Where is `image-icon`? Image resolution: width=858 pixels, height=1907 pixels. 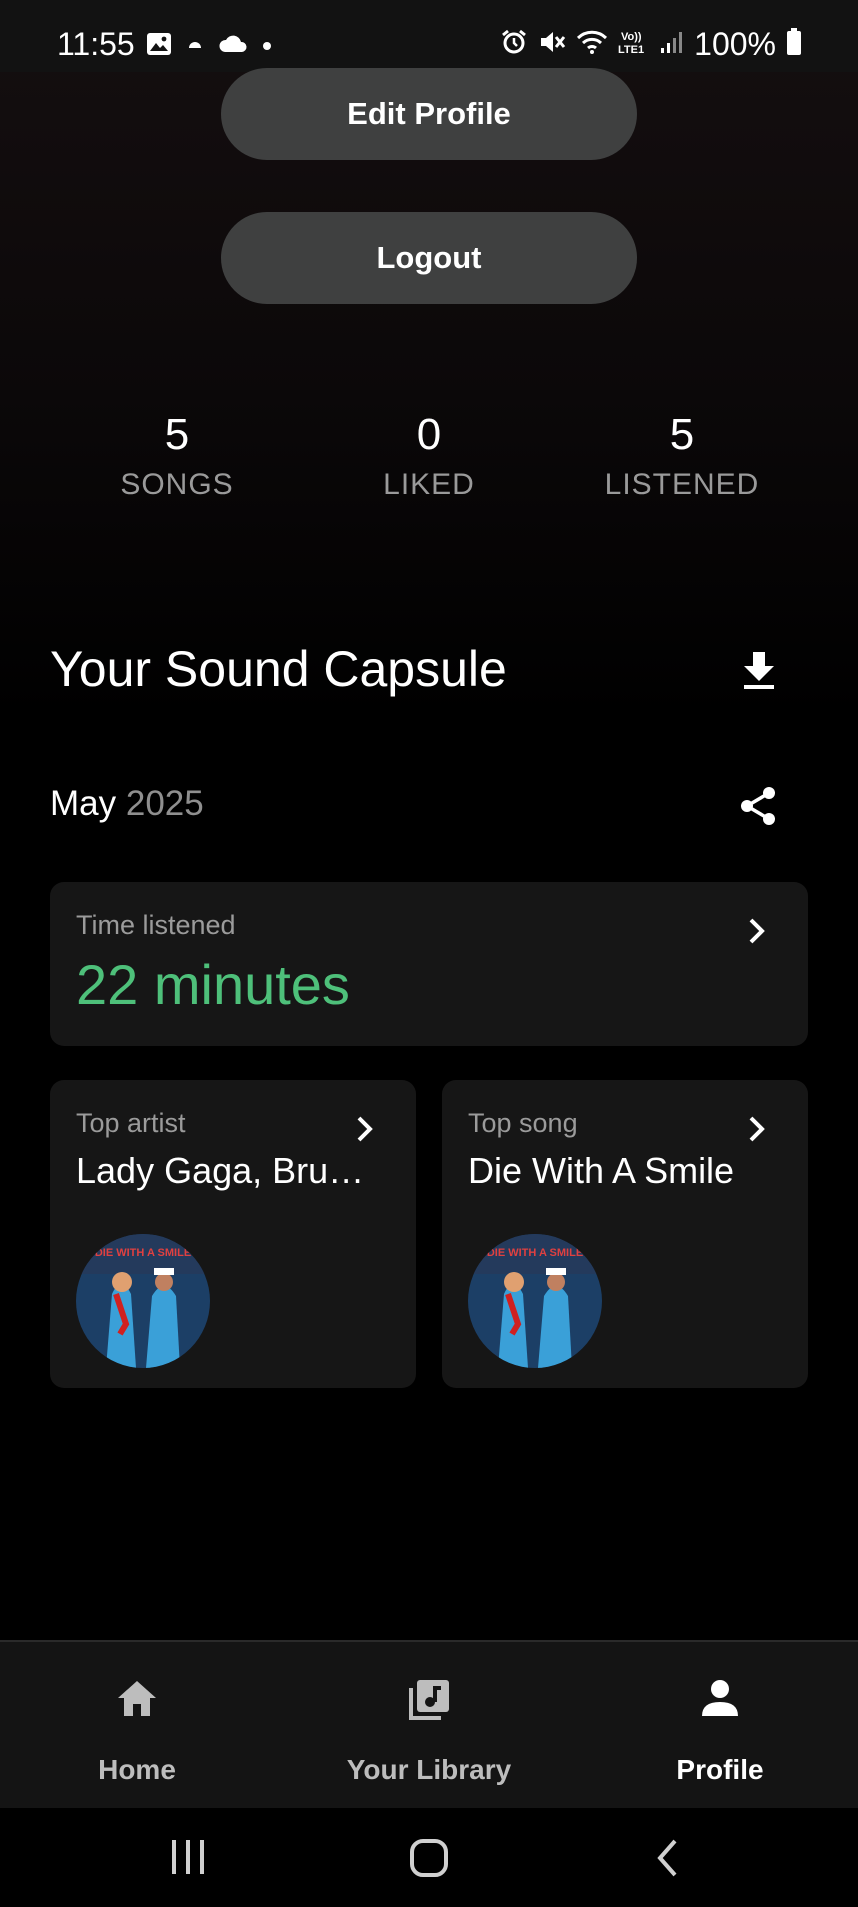
image-icon is located at coordinates (159, 46).